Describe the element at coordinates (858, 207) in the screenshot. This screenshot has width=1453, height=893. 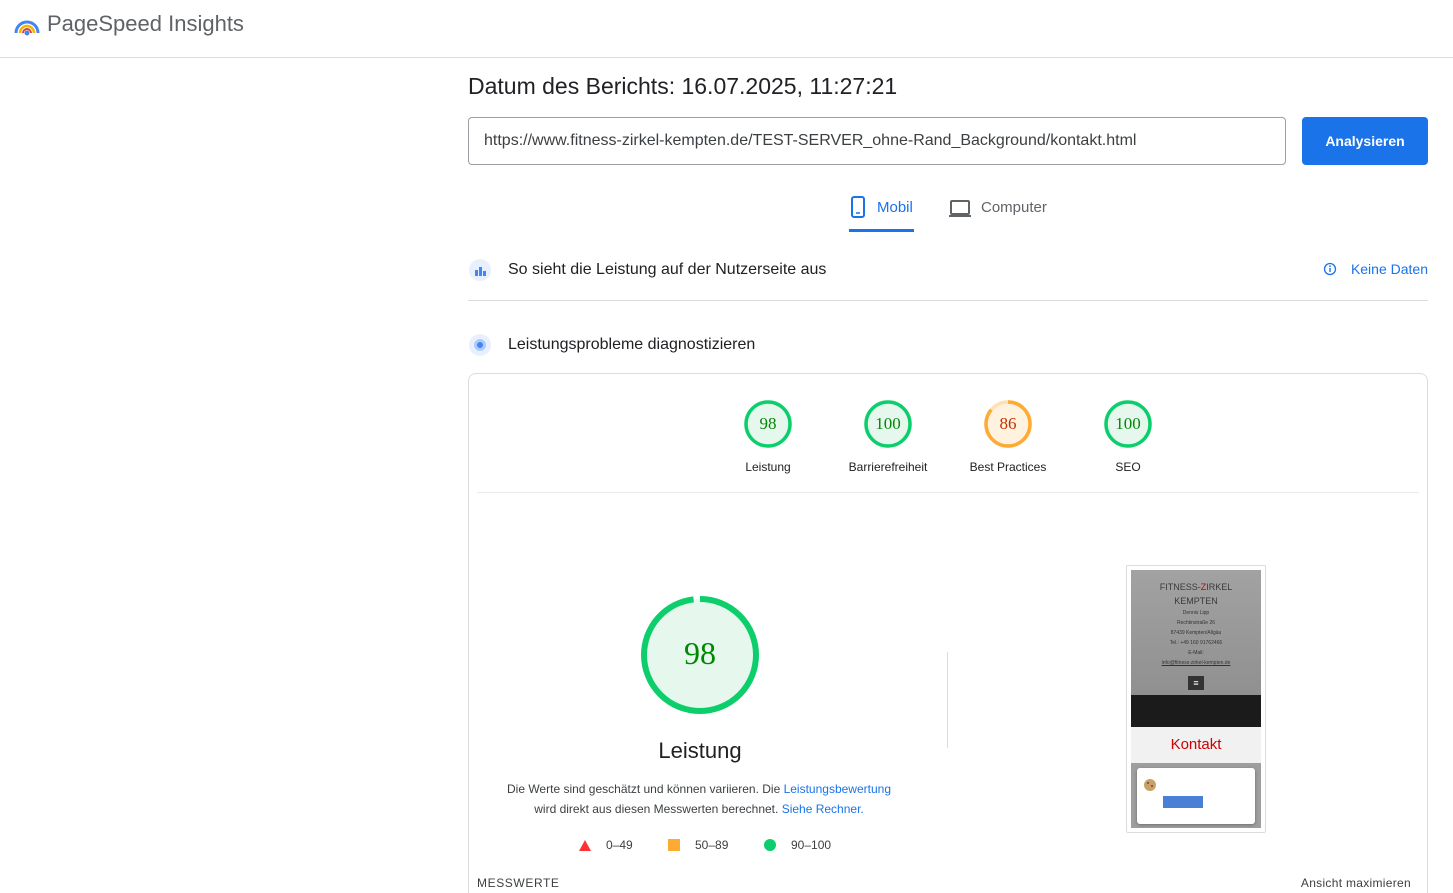
I see `phone-icon` at that location.